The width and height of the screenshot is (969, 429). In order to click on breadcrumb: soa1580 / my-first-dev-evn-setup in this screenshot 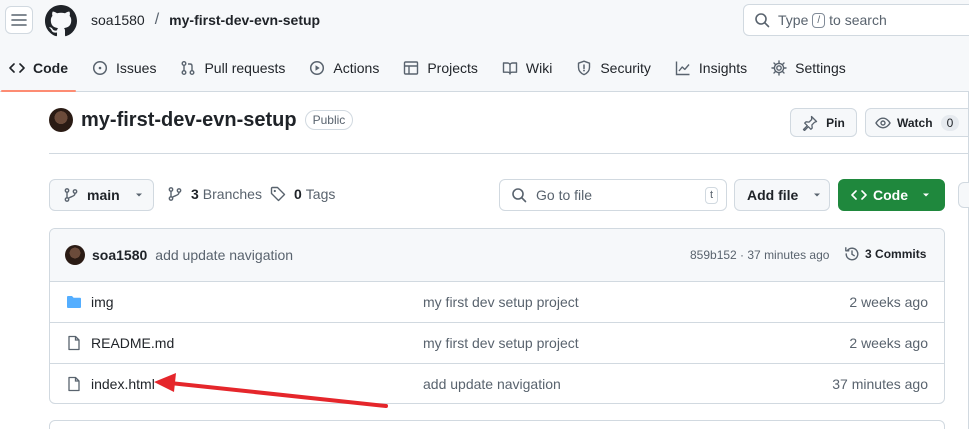, I will do `click(205, 20)`.